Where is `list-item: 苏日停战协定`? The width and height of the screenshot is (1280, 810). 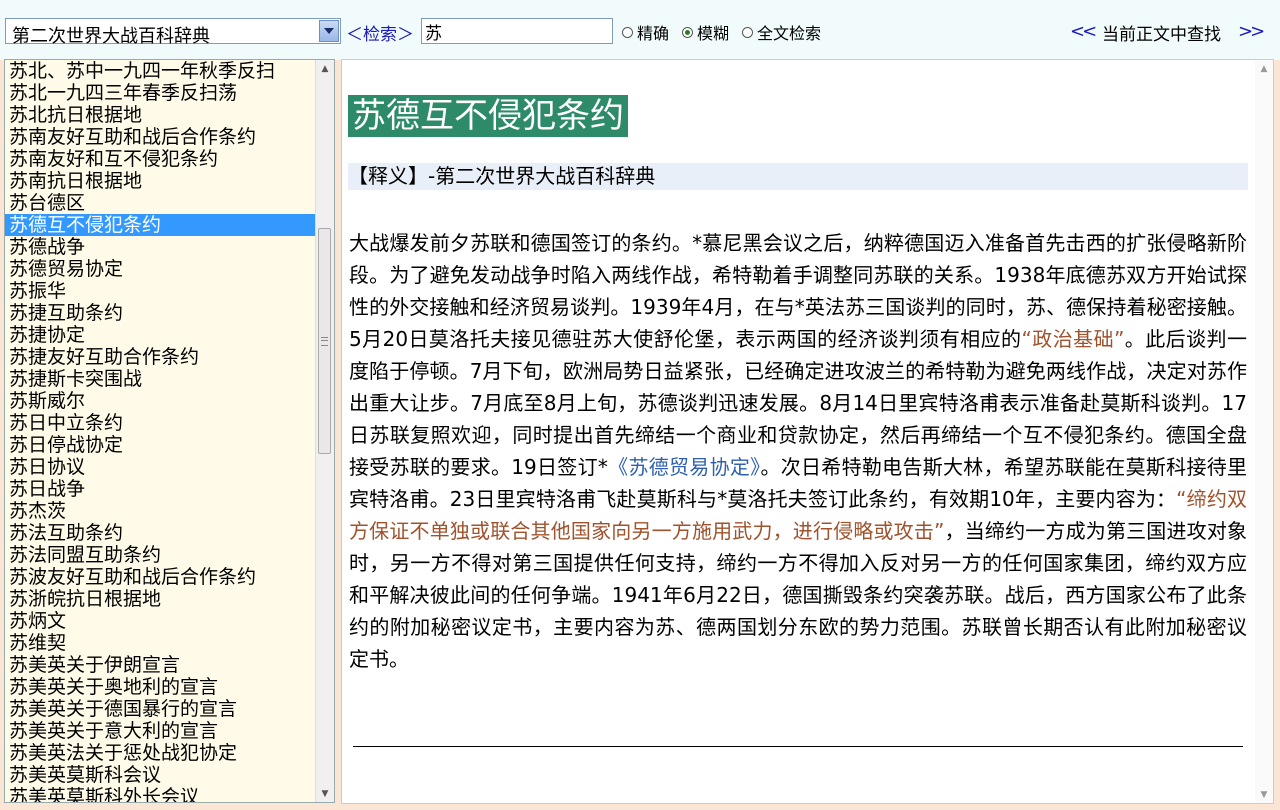 list-item: 苏日停战协定 is located at coordinates (161, 445).